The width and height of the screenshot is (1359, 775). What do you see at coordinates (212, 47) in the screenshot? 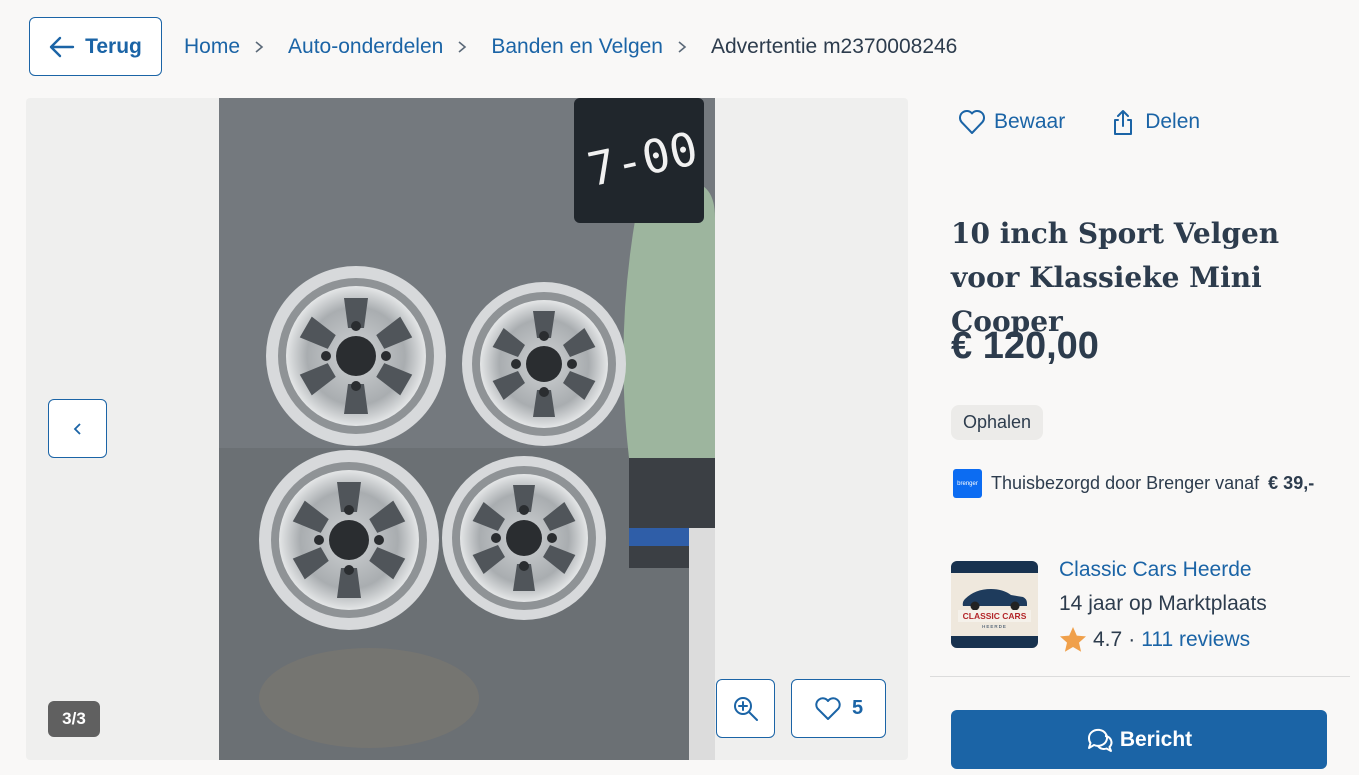
I see `breadcrumb-home: Home` at bounding box center [212, 47].